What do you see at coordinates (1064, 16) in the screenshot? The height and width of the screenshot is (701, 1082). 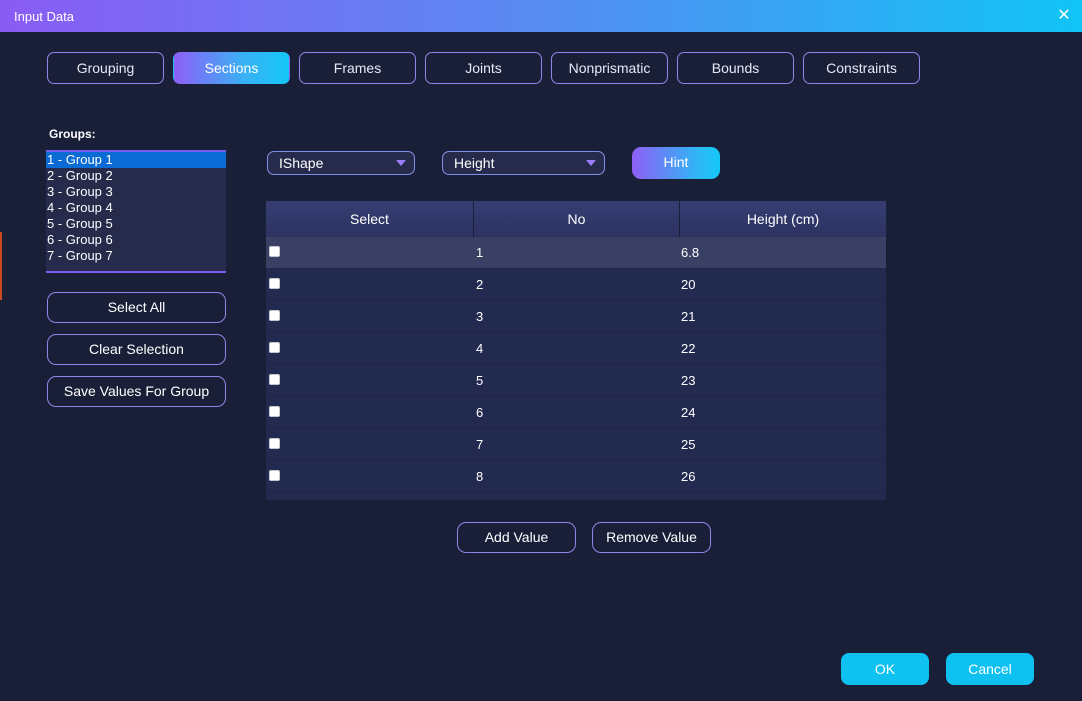 I see `close-icon: ✕` at bounding box center [1064, 16].